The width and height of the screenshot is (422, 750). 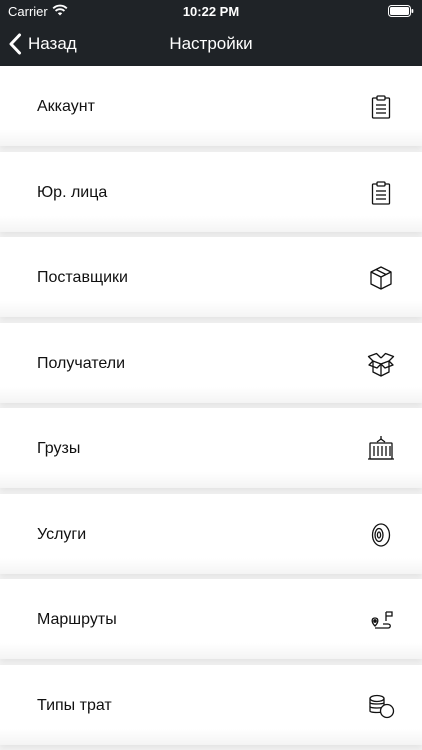 I want to click on battery-icon, so click(x=401, y=11).